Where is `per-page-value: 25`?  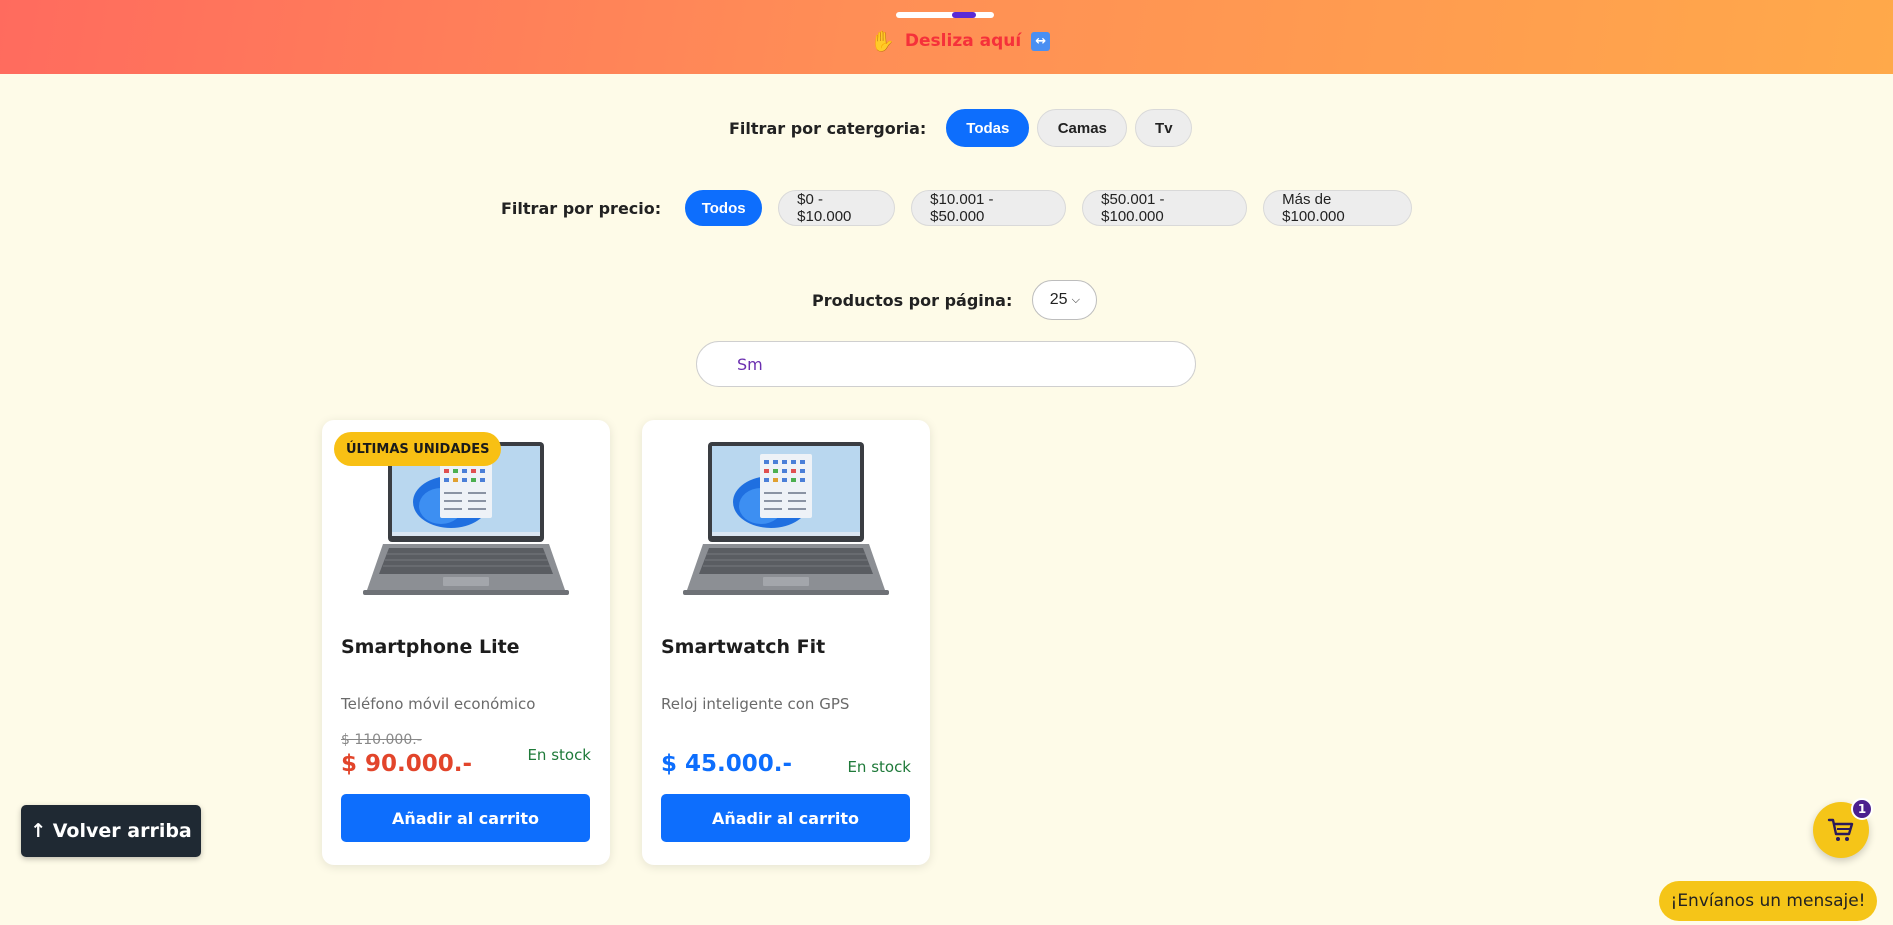 per-page-value: 25 is located at coordinates (1058, 299).